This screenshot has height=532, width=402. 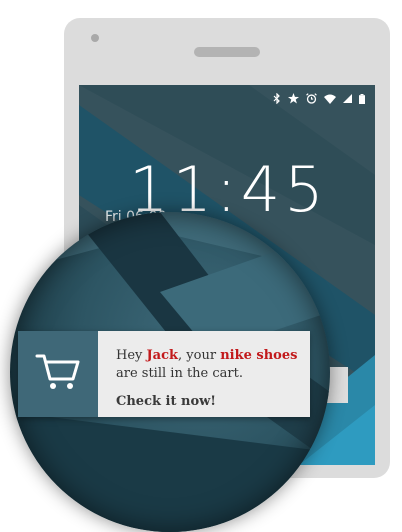 I want to click on cart-icon, so click(x=58, y=374).